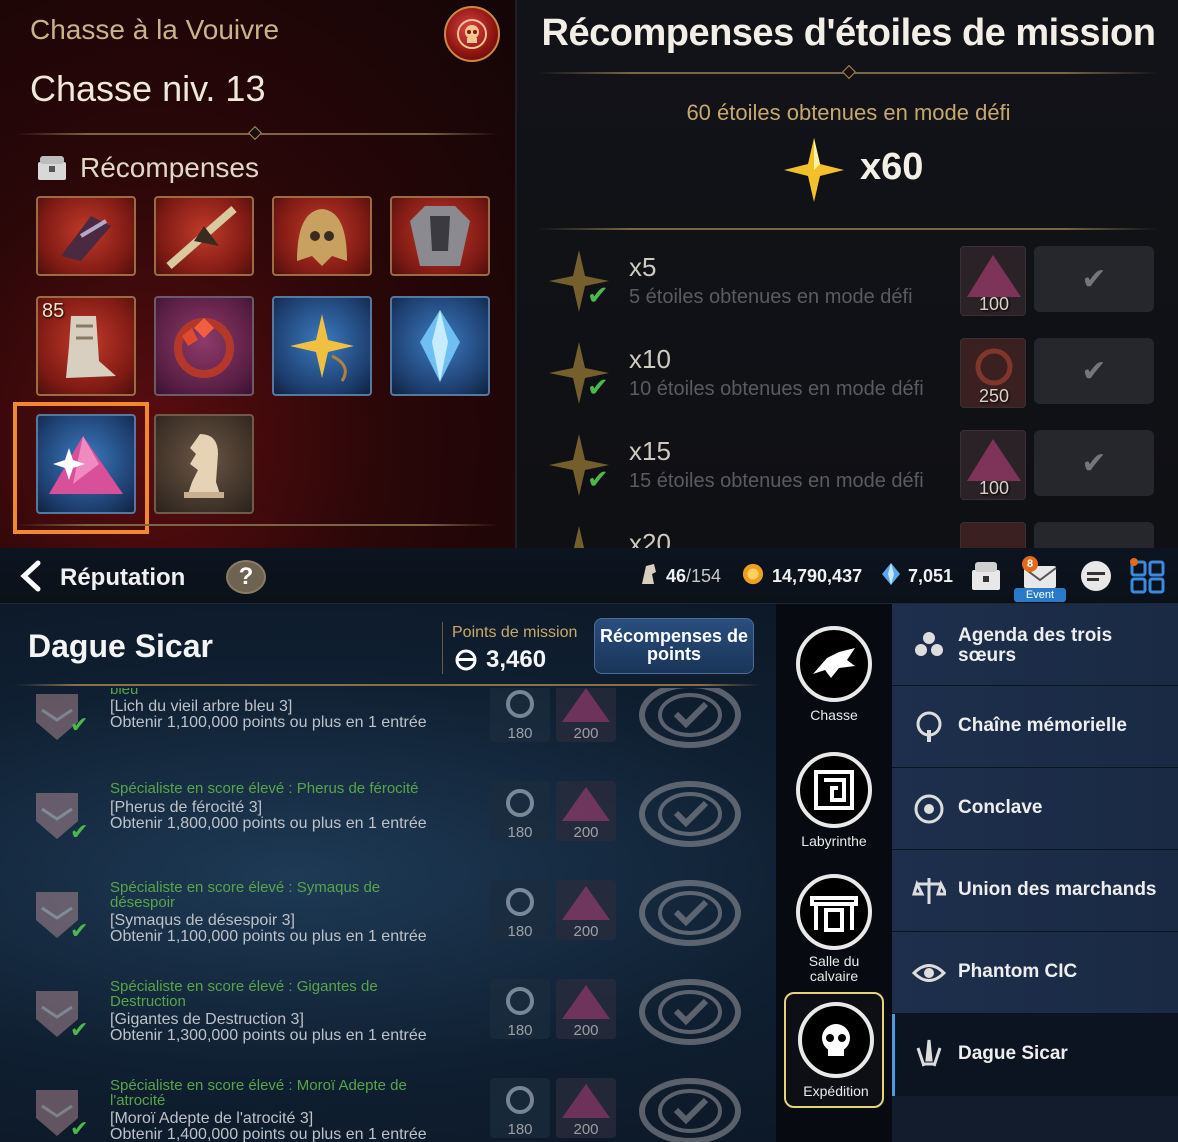  I want to click on gate-icon, so click(834, 912).